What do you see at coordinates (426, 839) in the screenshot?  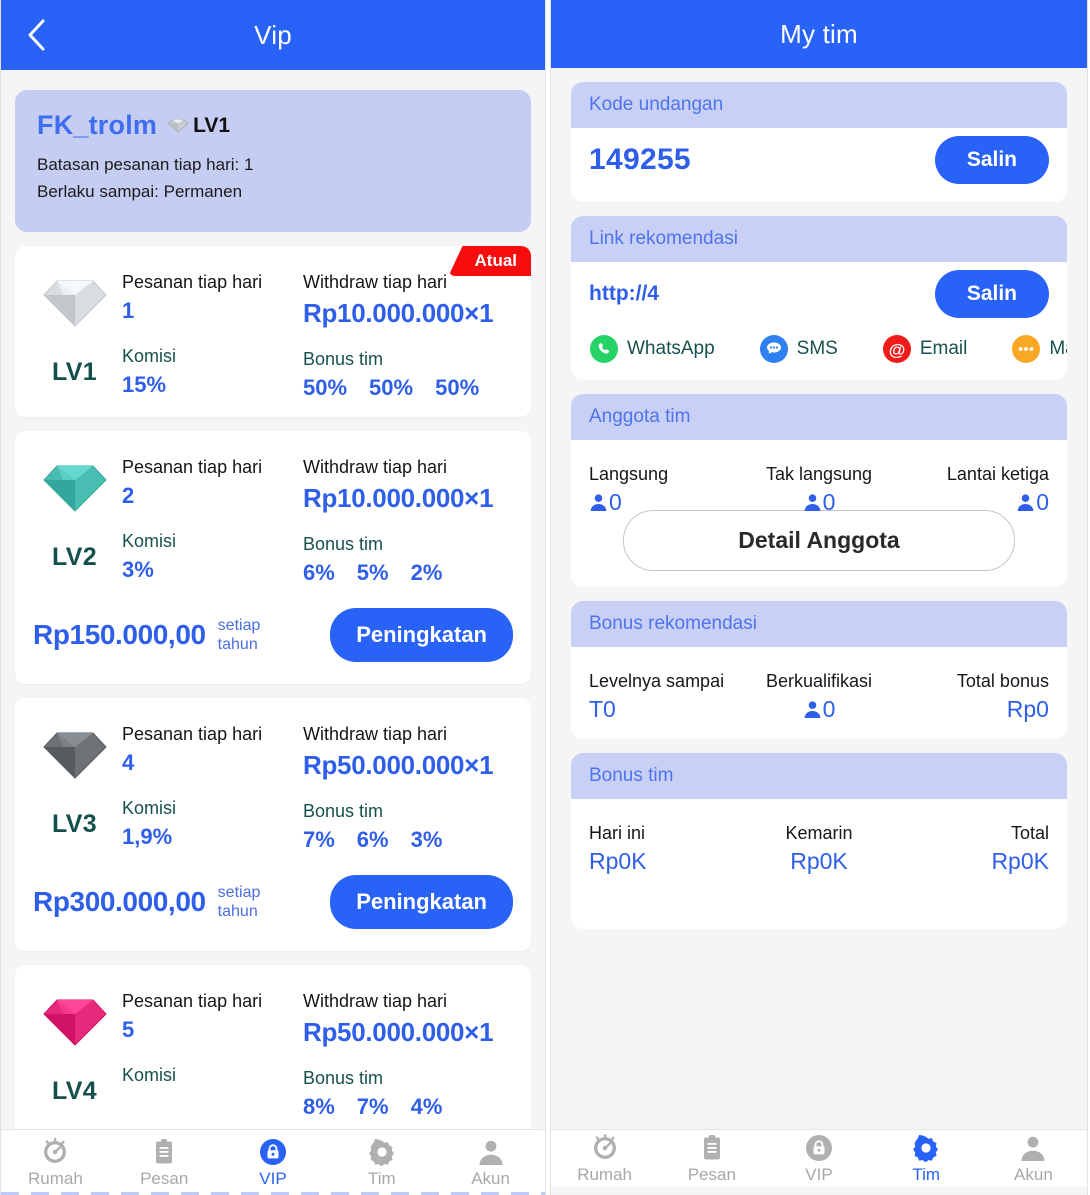 I see `team-bonus-value: 3%` at bounding box center [426, 839].